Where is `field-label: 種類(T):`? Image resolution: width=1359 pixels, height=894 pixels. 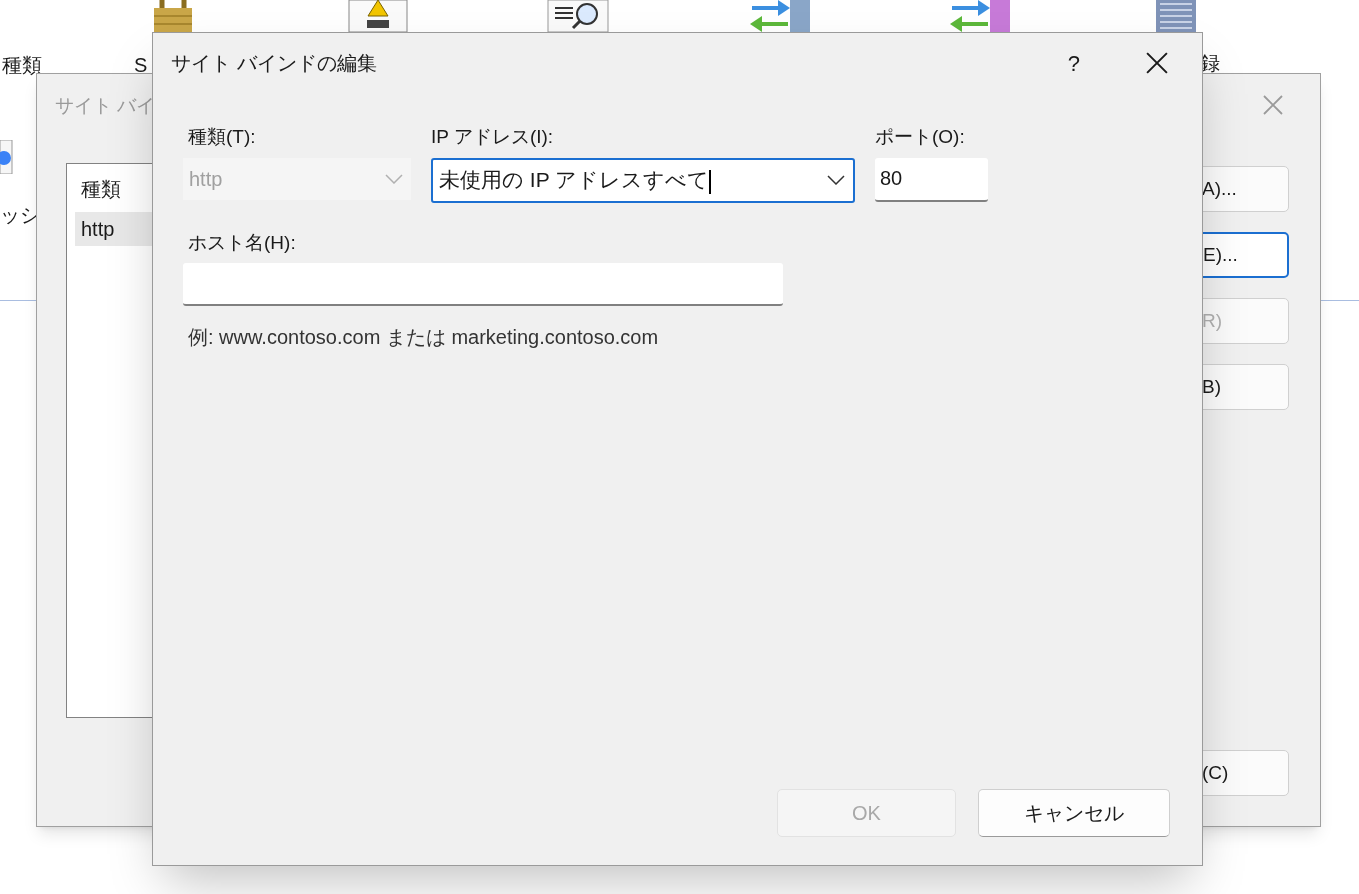
field-label: 種類(T): is located at coordinates (222, 137).